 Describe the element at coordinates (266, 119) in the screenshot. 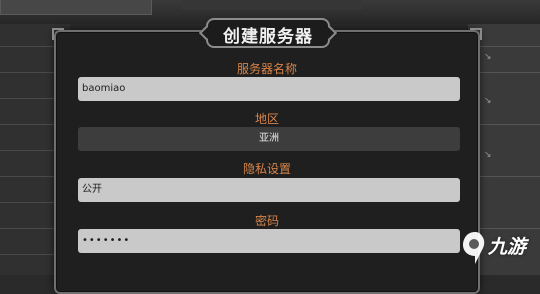

I see `region-label: 地区` at that location.